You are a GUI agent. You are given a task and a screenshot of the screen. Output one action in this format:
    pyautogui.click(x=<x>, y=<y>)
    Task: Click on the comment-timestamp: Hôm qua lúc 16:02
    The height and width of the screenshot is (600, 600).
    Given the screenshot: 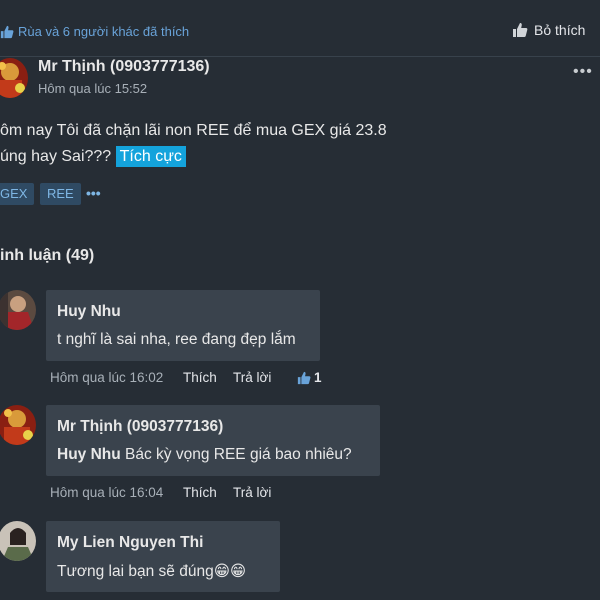 What is the action you would take?
    pyautogui.click(x=107, y=377)
    